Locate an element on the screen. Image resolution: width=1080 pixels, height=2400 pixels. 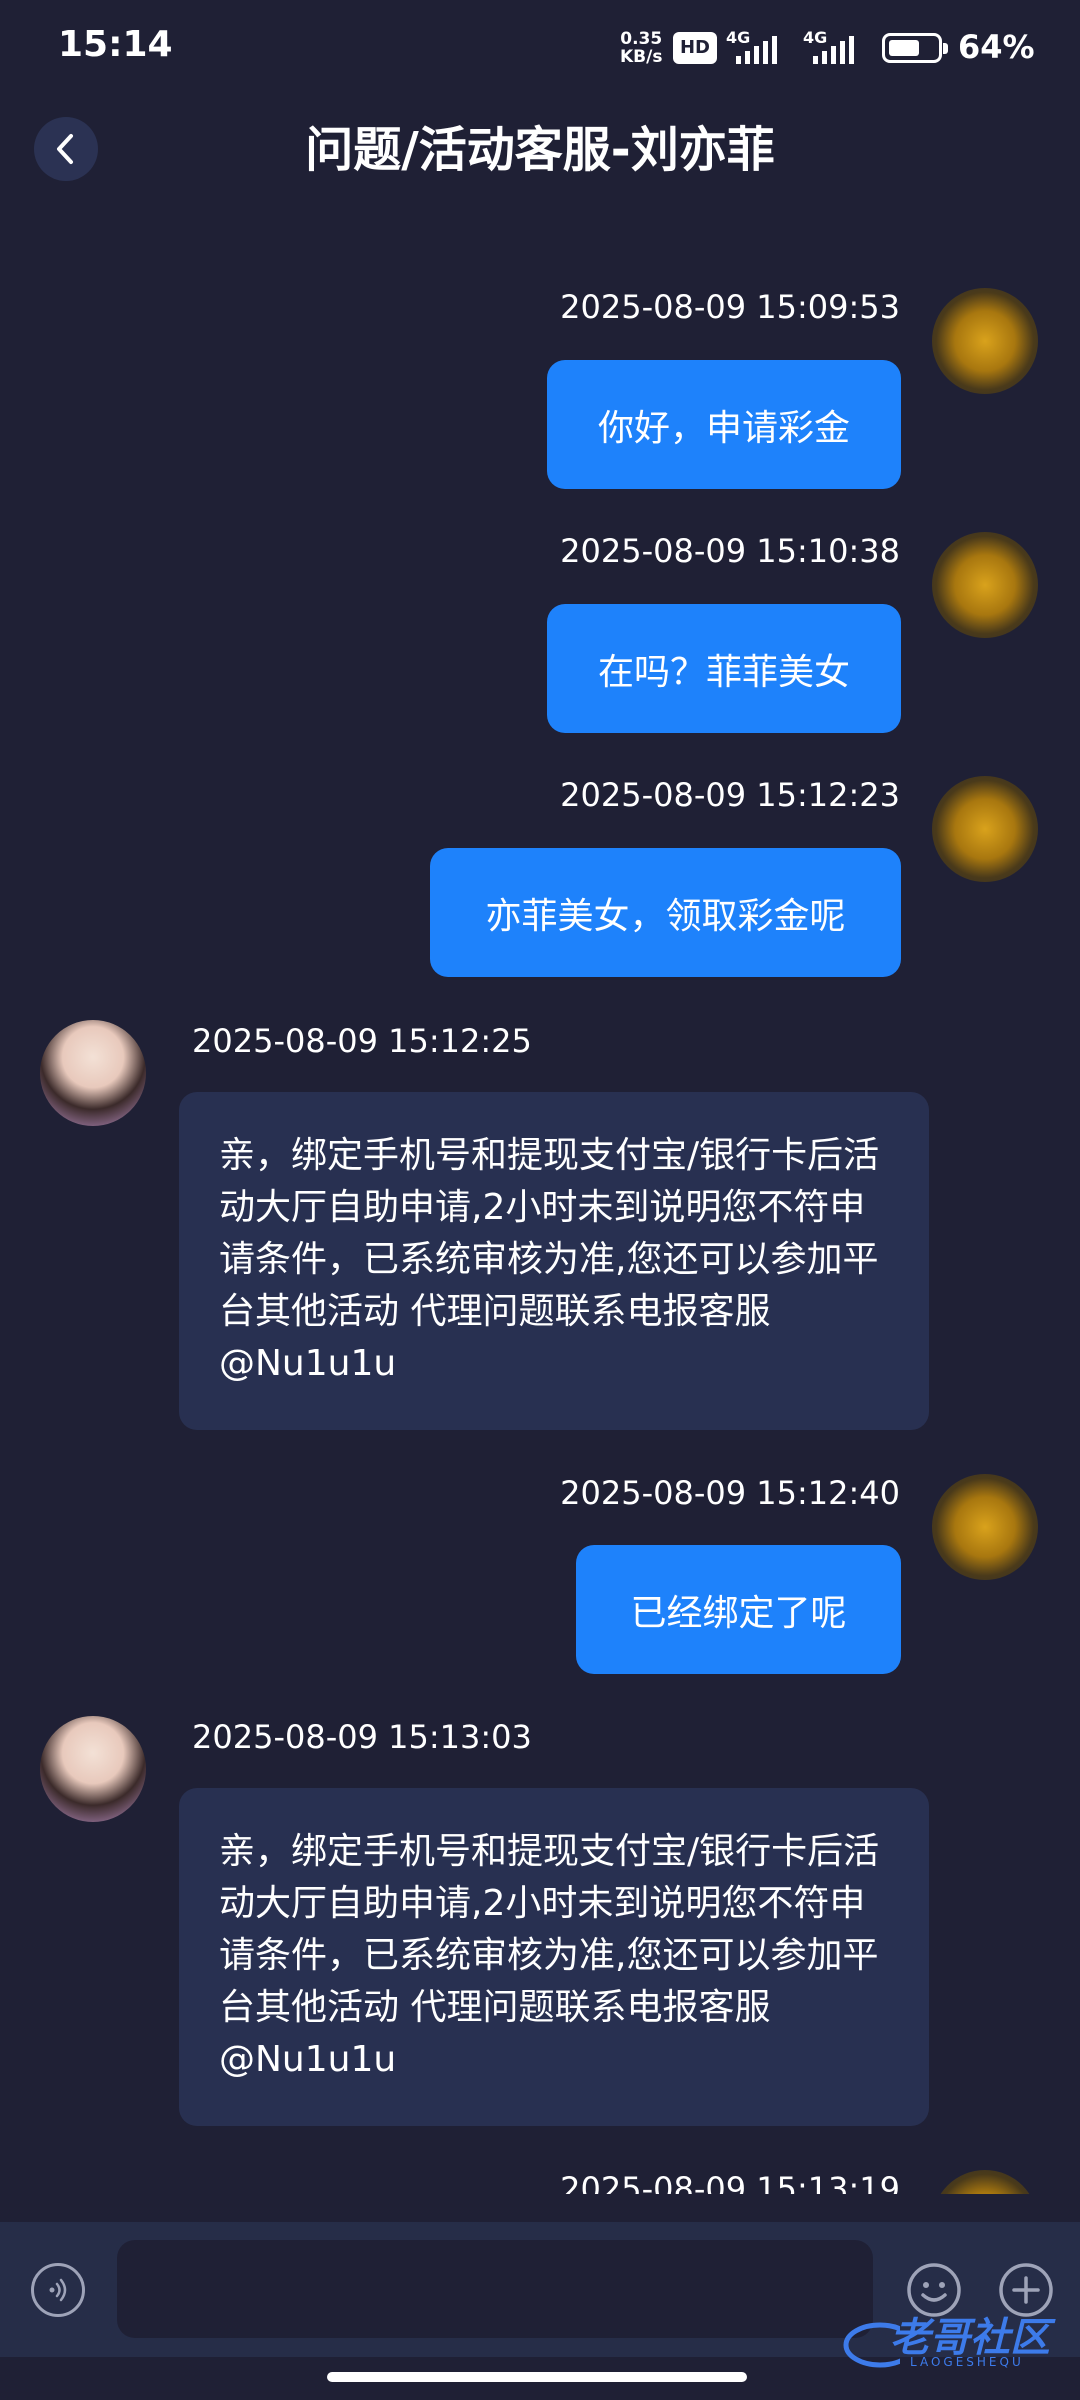
message-timestamp: 2025-08-09 15:12:40 is located at coordinates (730, 1493).